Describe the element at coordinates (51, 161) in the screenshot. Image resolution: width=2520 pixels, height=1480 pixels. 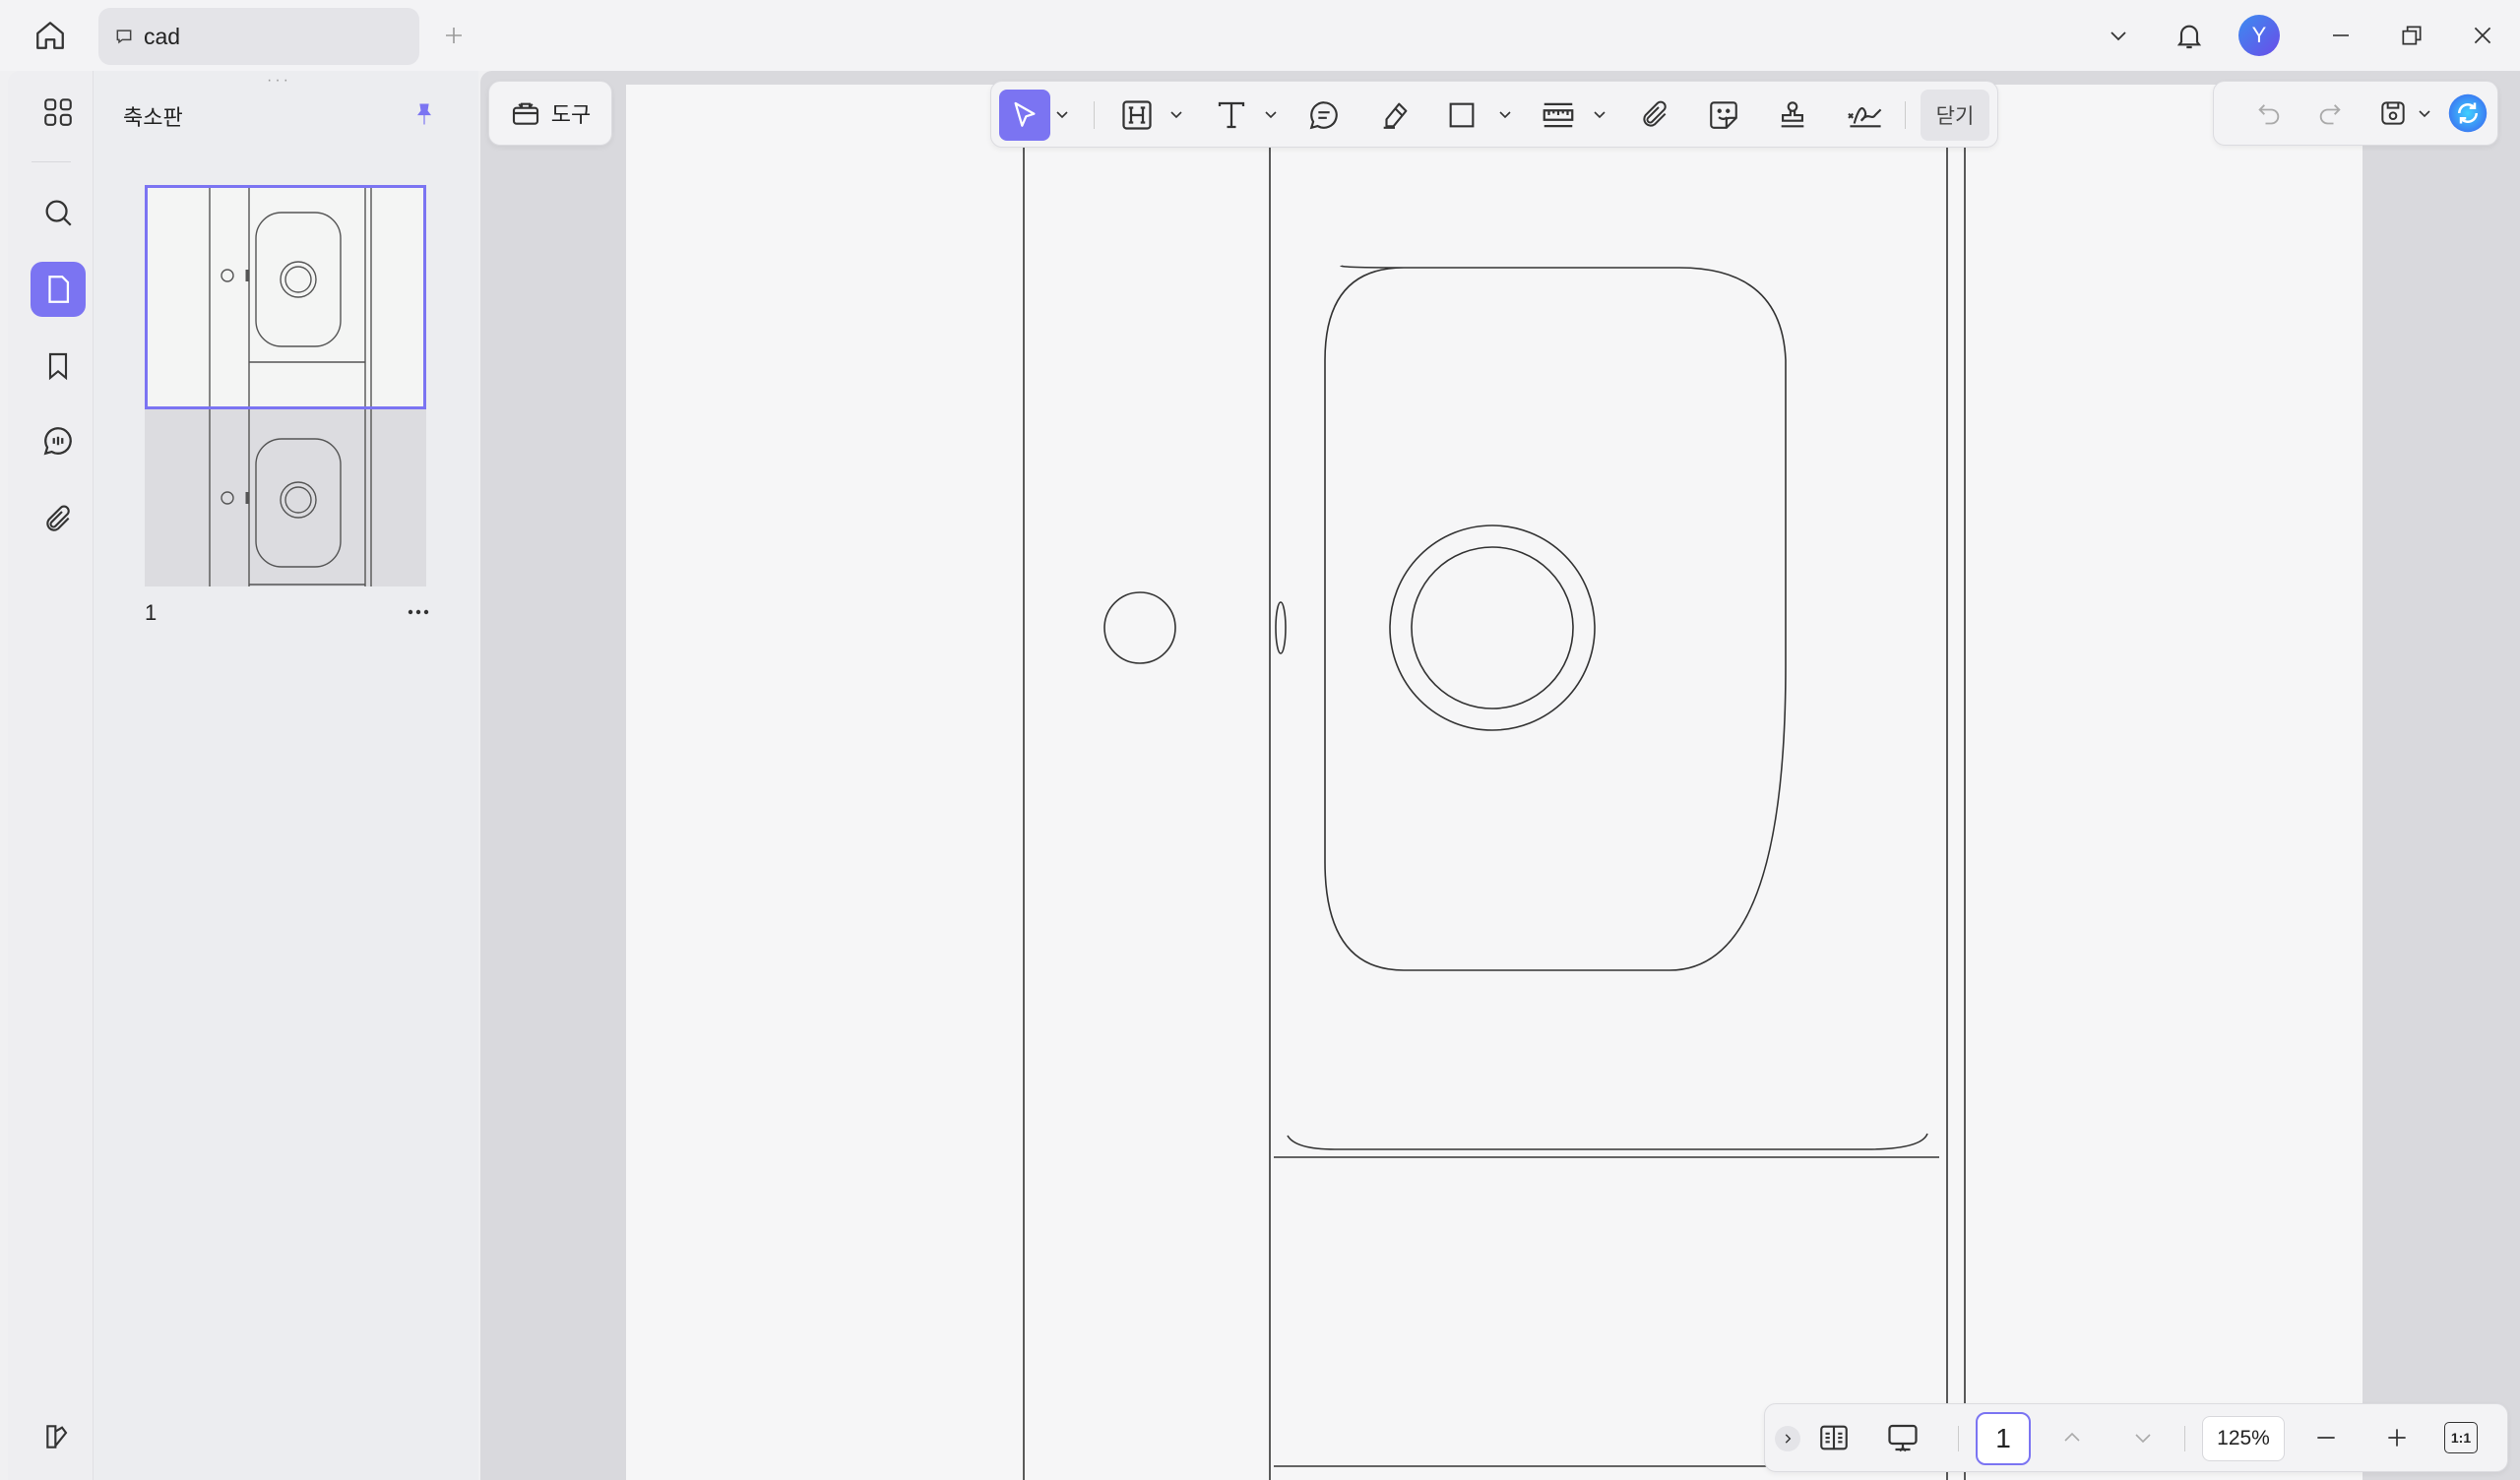
I see `rail-divider` at that location.